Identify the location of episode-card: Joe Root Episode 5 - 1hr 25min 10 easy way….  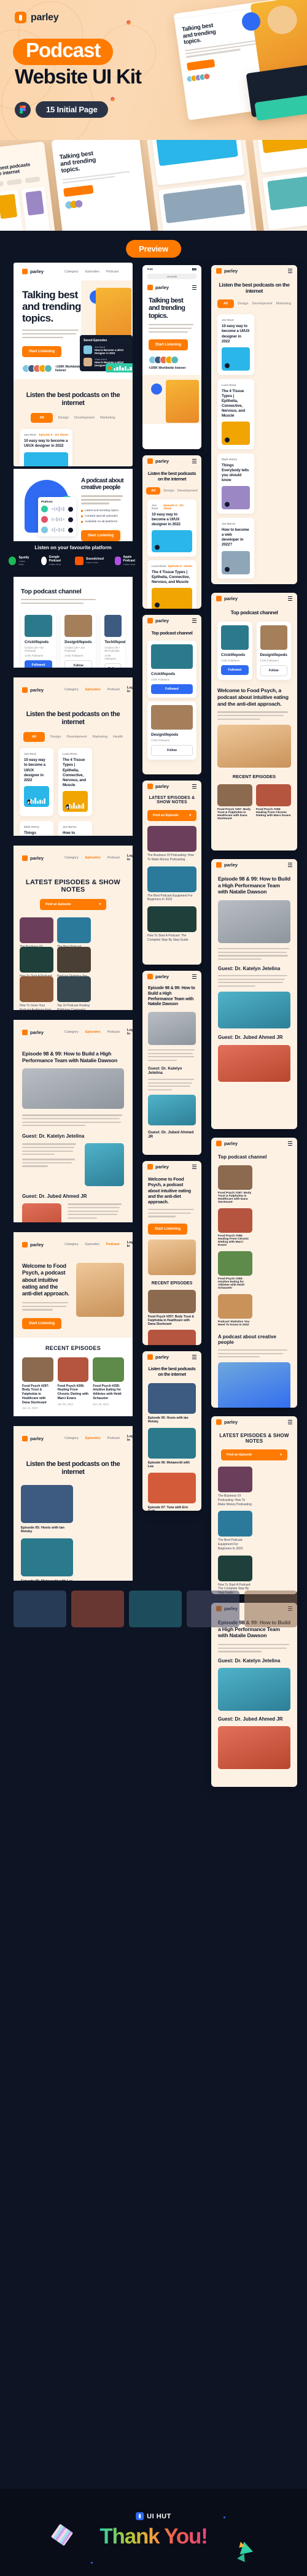
(171, 528).